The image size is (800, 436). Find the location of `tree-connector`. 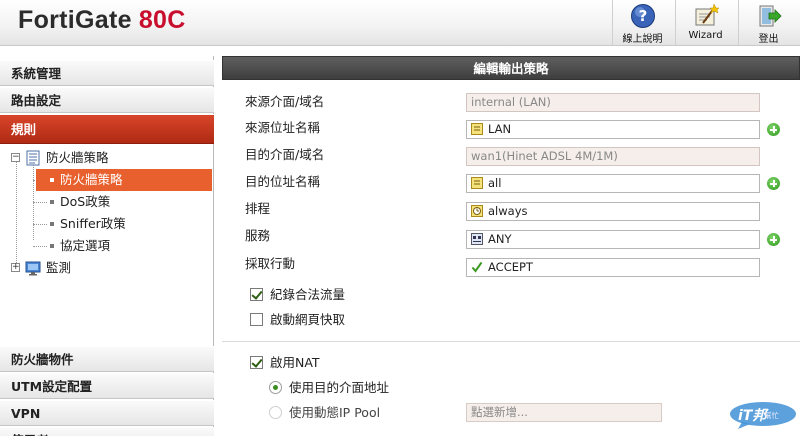

tree-connector is located at coordinates (16, 215).